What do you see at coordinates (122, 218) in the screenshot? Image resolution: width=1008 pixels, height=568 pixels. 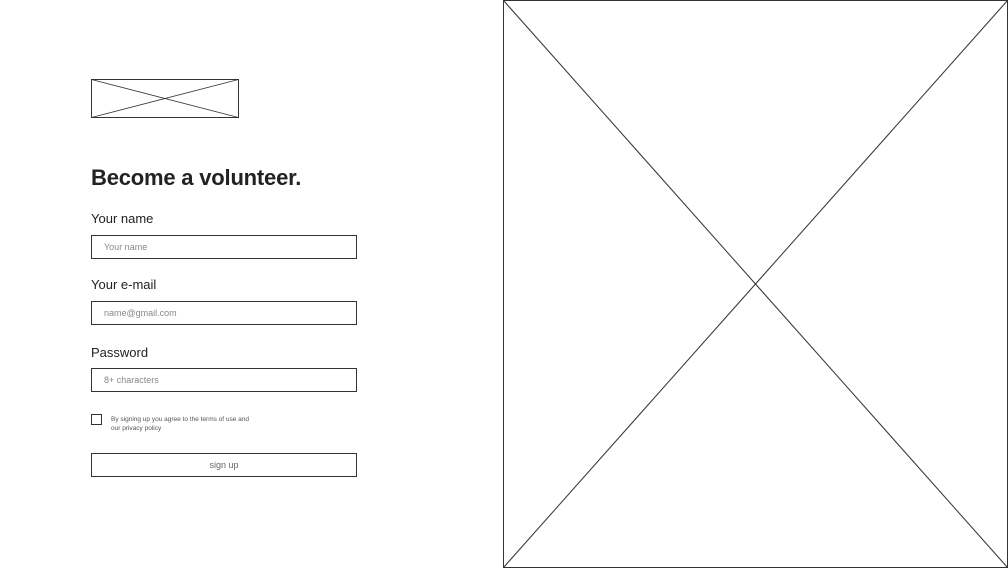 I see `name-label: Your name` at bounding box center [122, 218].